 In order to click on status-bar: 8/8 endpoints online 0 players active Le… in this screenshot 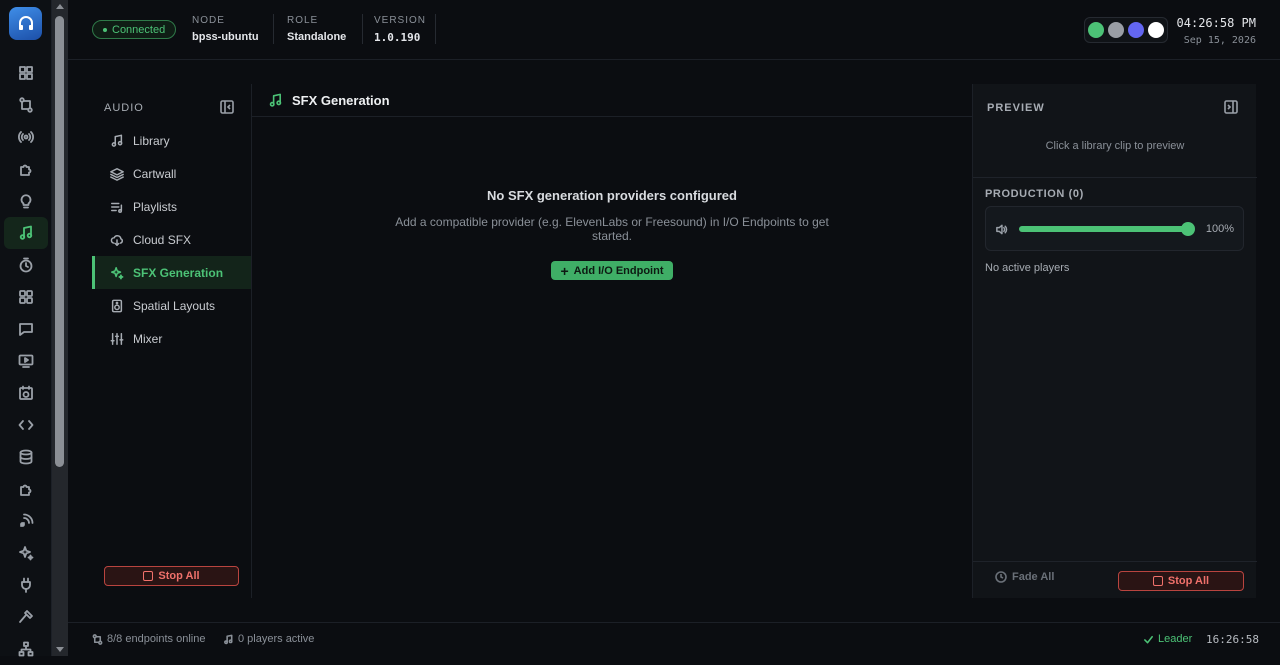, I will do `click(674, 639)`.